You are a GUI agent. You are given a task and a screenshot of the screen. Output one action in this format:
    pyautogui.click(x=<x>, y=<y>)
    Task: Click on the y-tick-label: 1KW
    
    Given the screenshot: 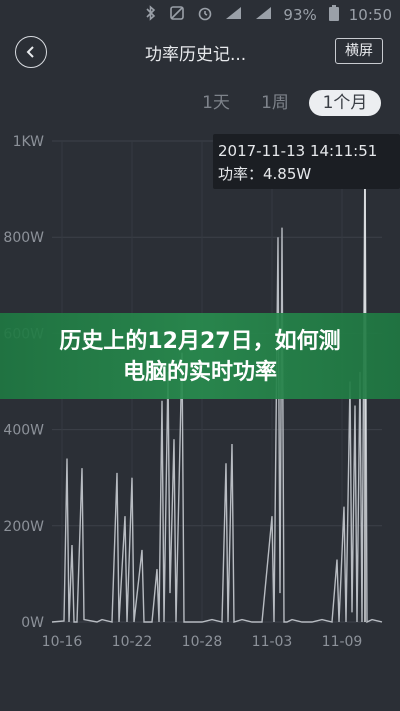 What is the action you would take?
    pyautogui.click(x=29, y=142)
    